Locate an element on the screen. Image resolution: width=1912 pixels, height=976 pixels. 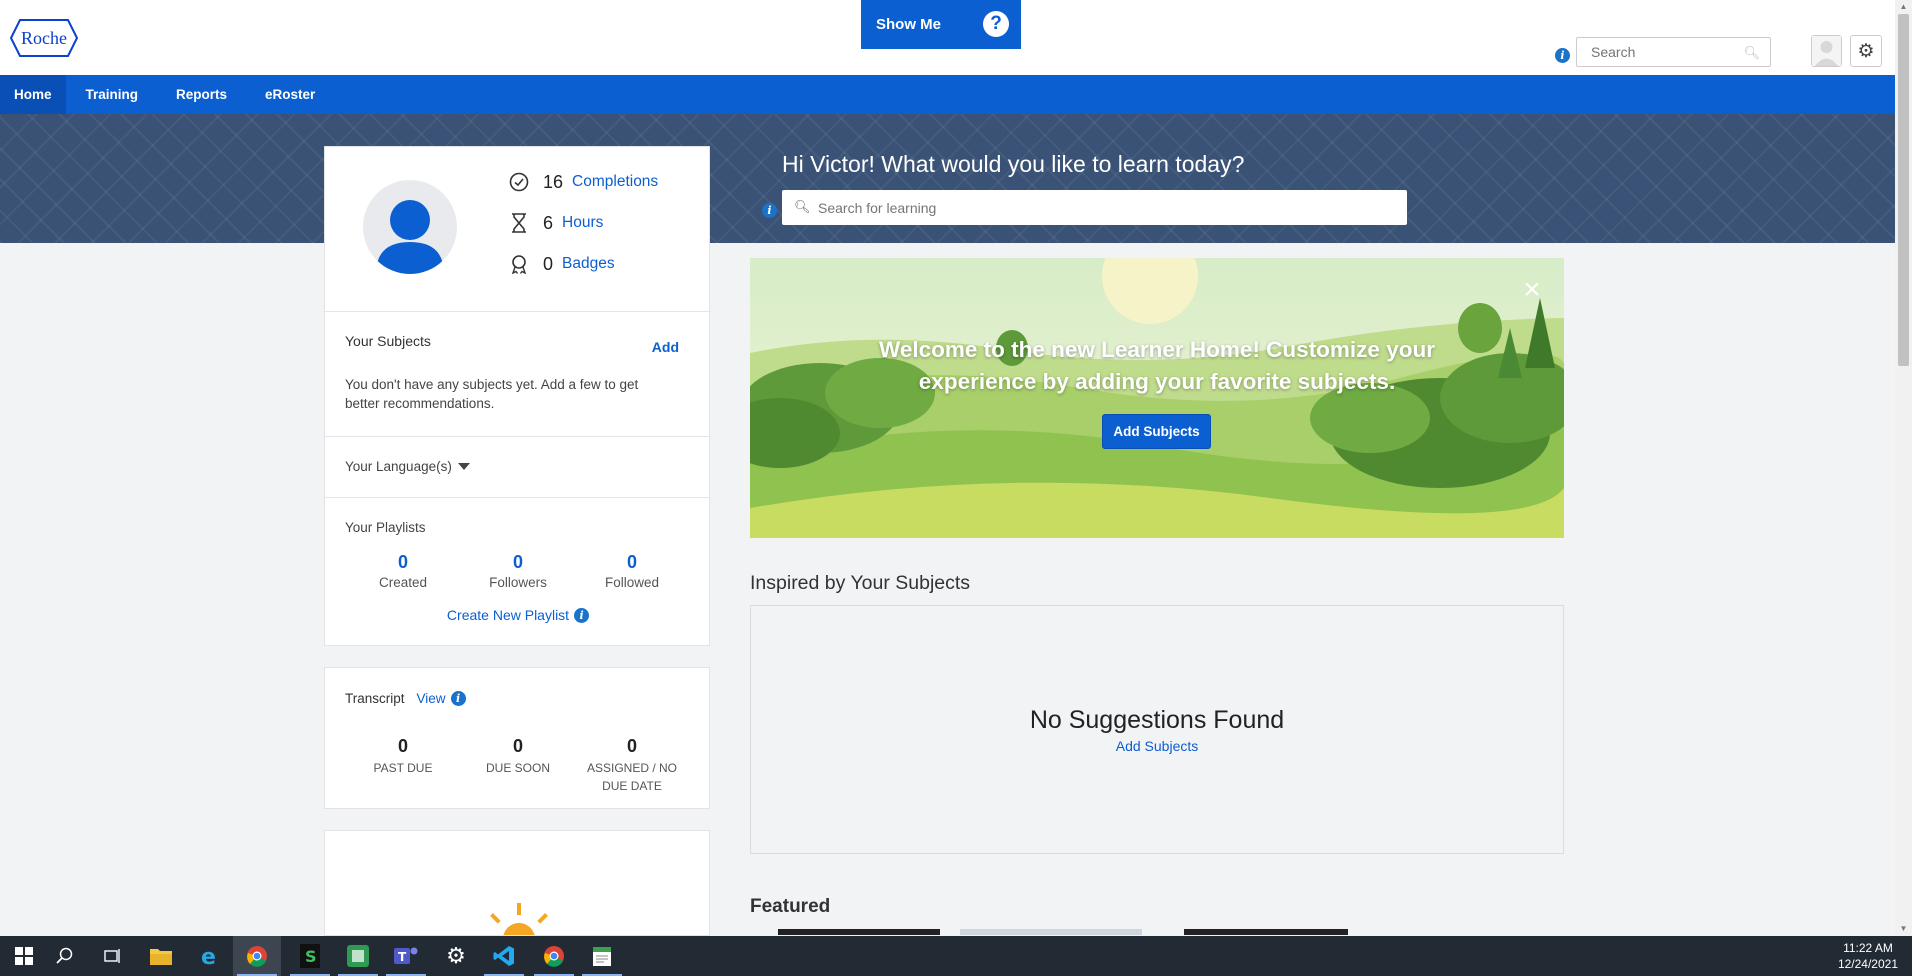
roche-logo: Roche is located at coordinates (44, 38).